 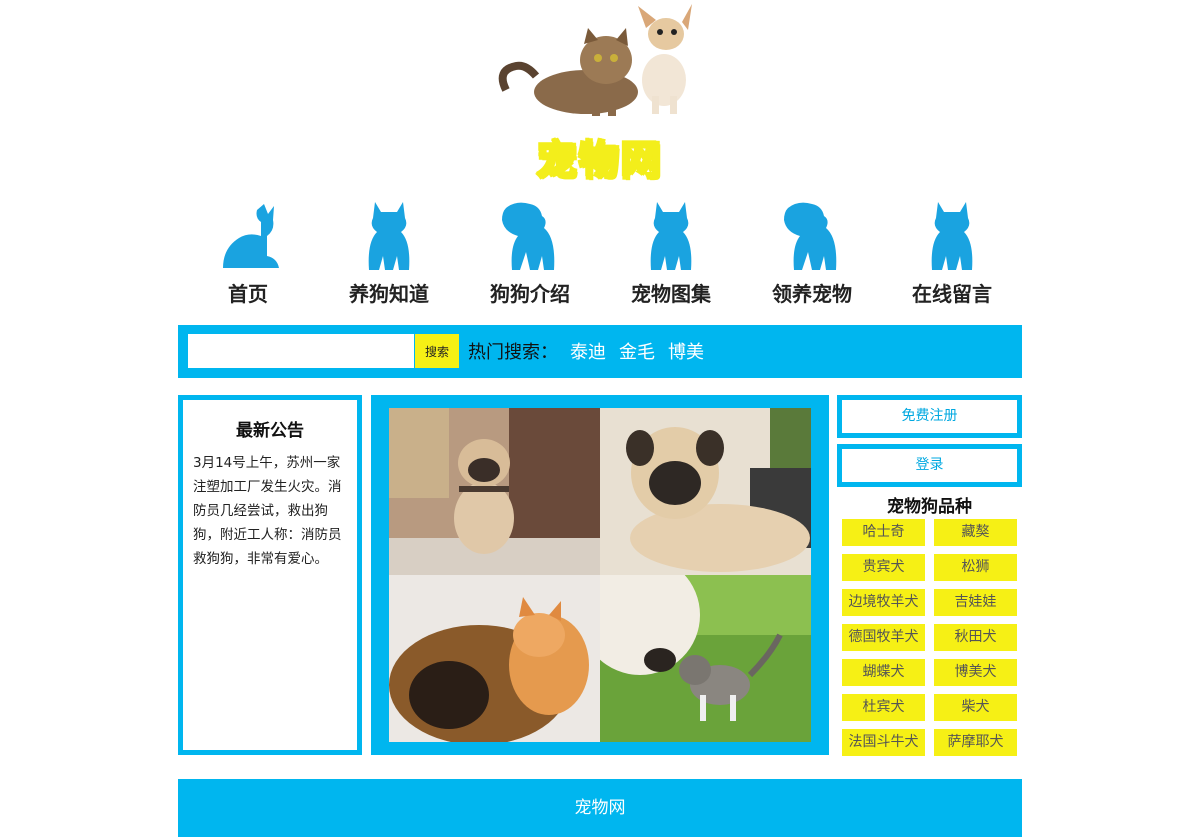 What do you see at coordinates (601, 63) in the screenshot?
I see `logo-pets-image` at bounding box center [601, 63].